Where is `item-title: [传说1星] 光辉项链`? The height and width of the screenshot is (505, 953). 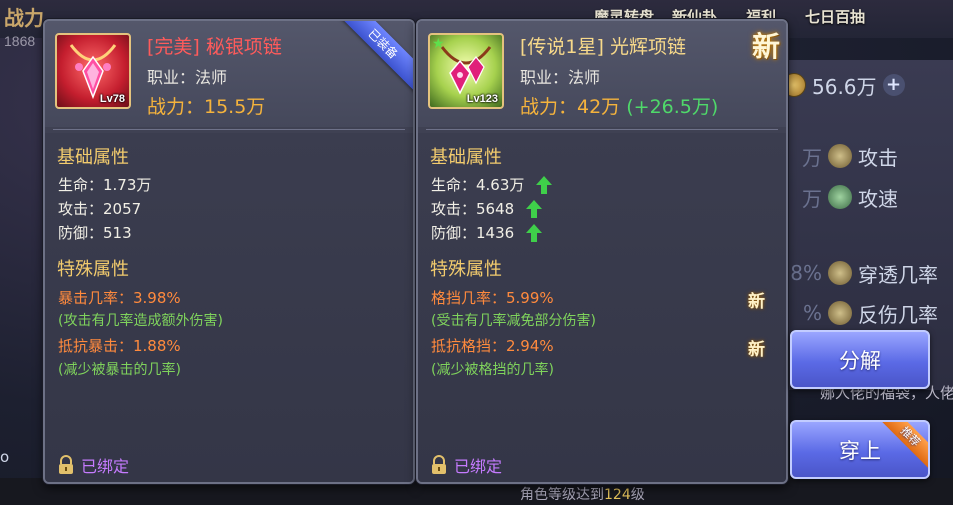 item-title: [传说1星] 光辉项链 is located at coordinates (603, 47).